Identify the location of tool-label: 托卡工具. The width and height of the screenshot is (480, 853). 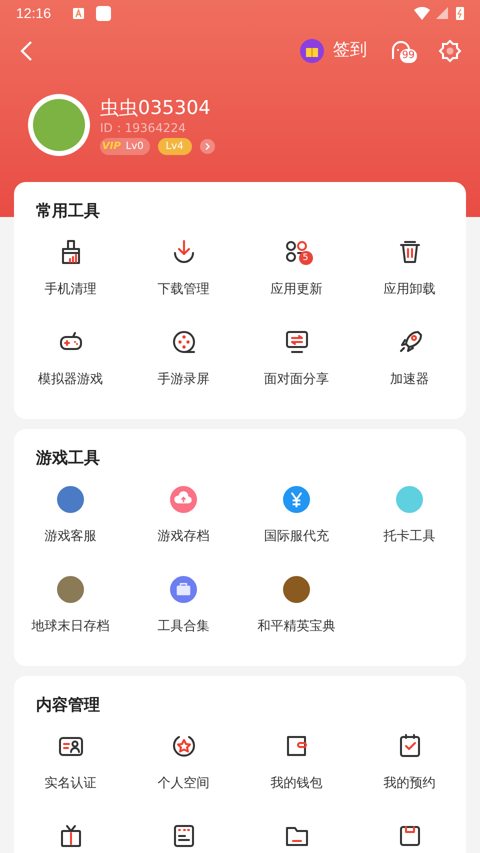
(410, 536).